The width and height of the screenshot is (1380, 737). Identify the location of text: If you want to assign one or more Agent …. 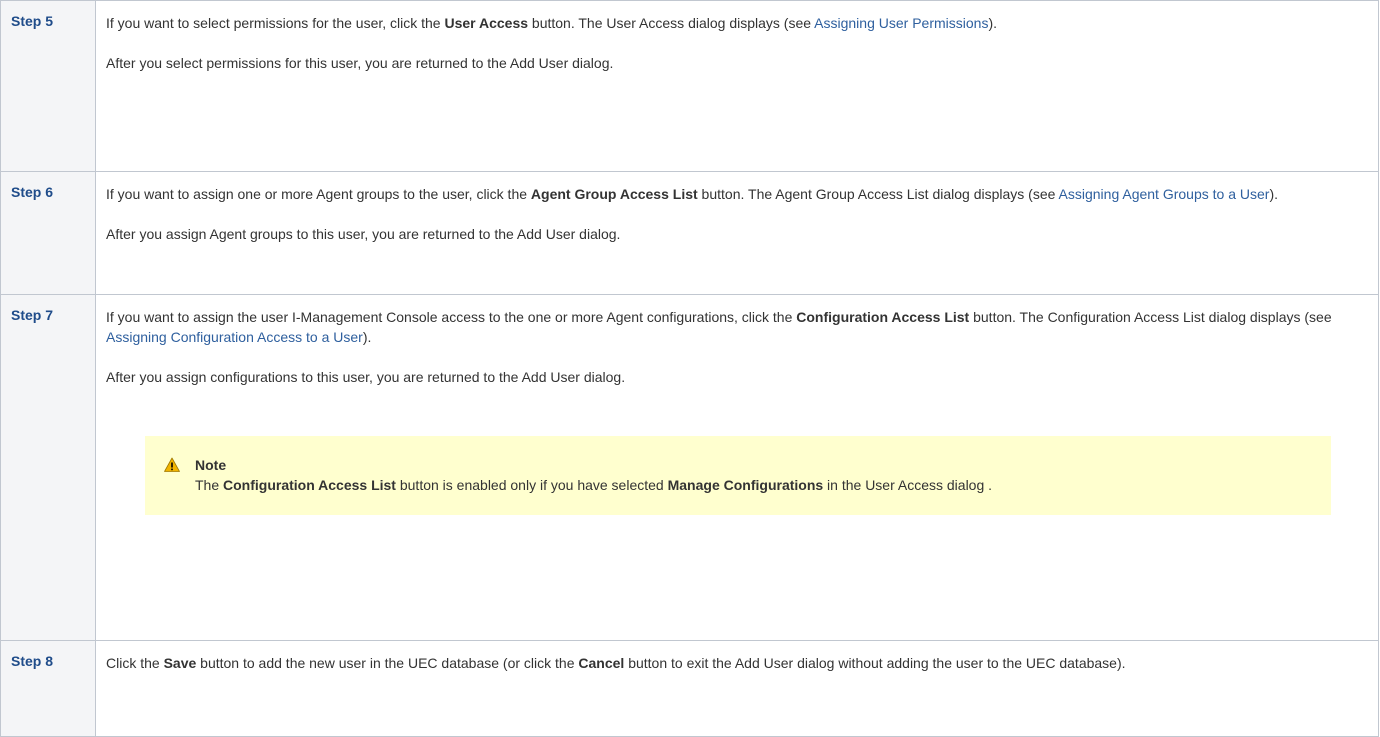
(318, 194).